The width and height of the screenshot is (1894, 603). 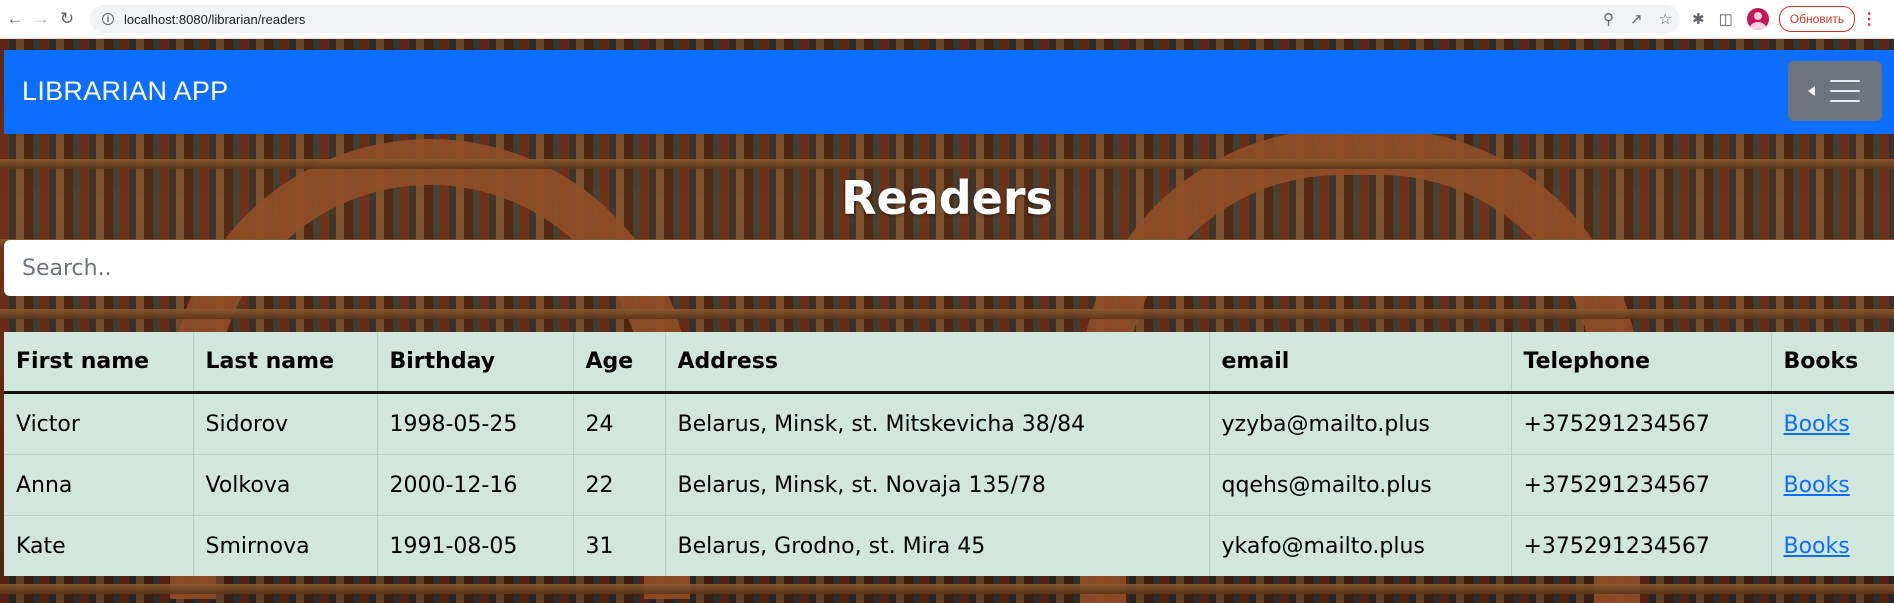 I want to click on caret-left-icon, so click(x=1811, y=91).